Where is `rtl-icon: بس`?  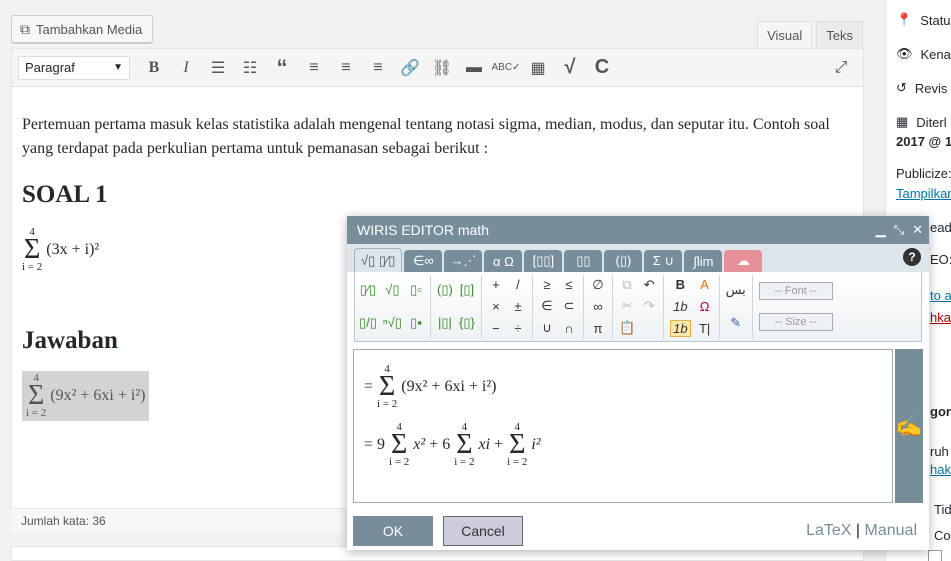 rtl-icon: بس is located at coordinates (736, 290).